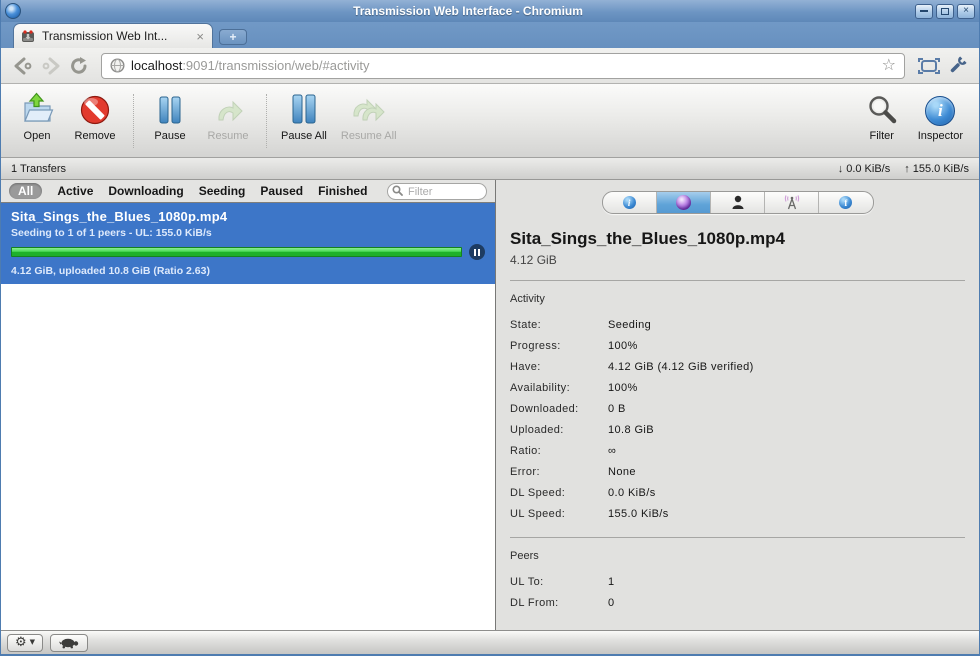 Image resolution: width=980 pixels, height=656 pixels. I want to click on detail-value: 1, so click(611, 581).